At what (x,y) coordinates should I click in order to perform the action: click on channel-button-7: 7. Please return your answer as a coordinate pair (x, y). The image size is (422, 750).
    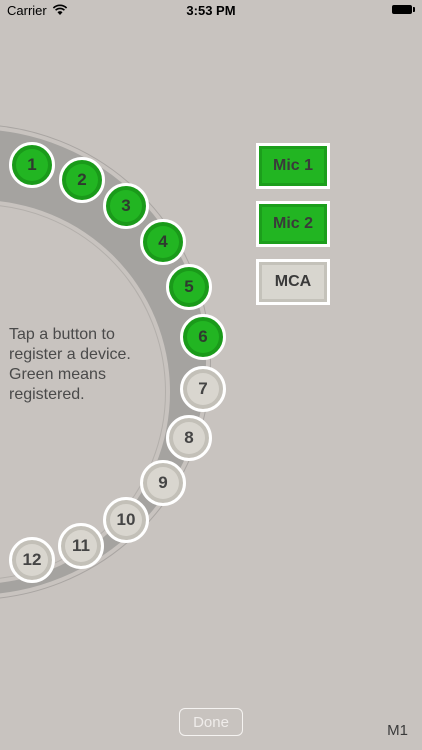
    Looking at the image, I should click on (203, 389).